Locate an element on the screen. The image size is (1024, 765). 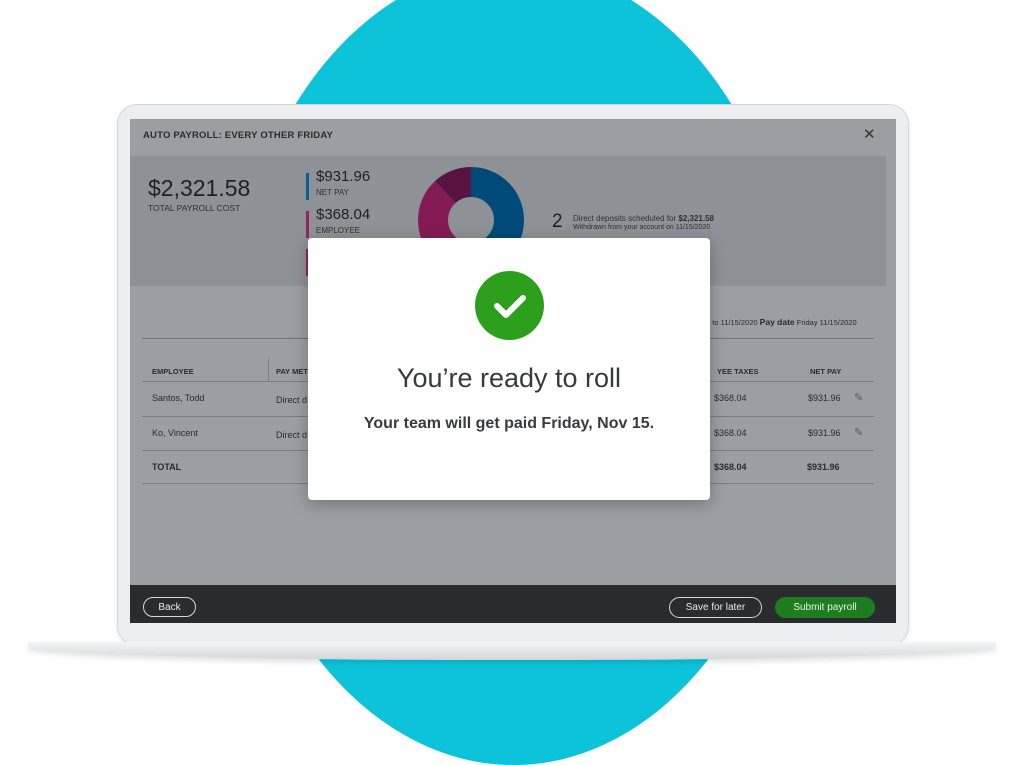
deposit-scheduled-text: Direct deposits scheduled for $2,321.58 is located at coordinates (643, 218).